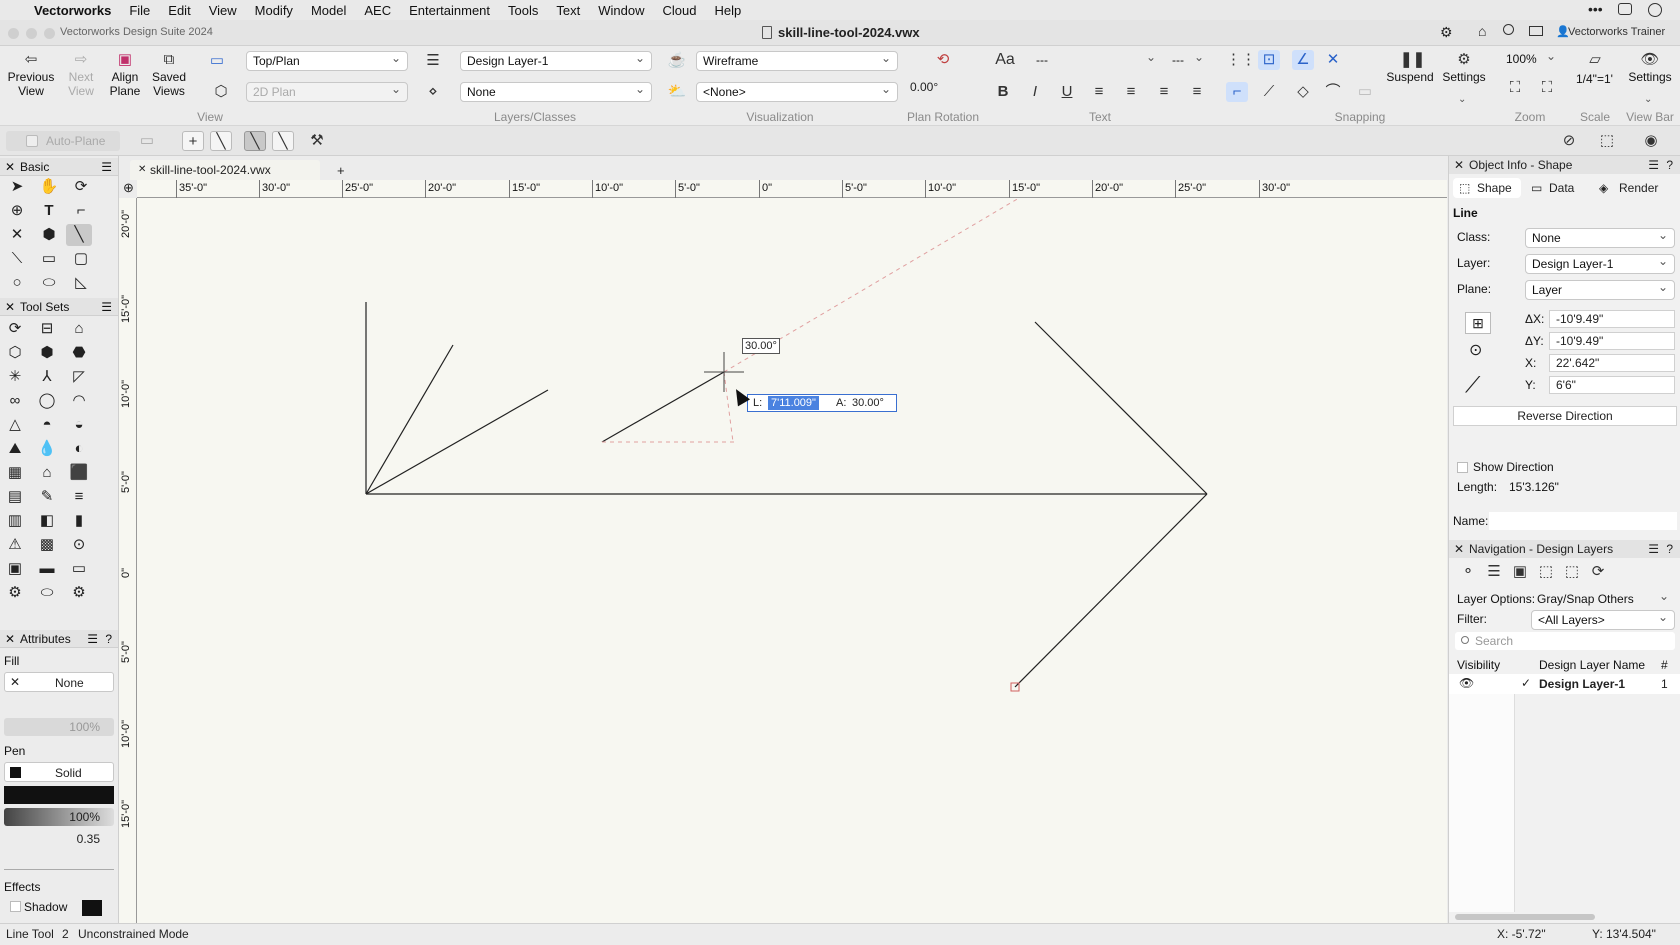 The width and height of the screenshot is (1680, 945). What do you see at coordinates (1269, 92) in the screenshot?
I see `snap-tangent-icon: ⟋` at bounding box center [1269, 92].